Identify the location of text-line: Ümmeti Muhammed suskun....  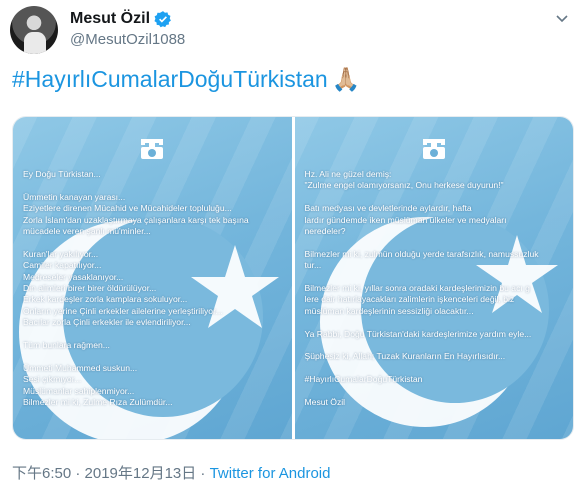
(80, 367).